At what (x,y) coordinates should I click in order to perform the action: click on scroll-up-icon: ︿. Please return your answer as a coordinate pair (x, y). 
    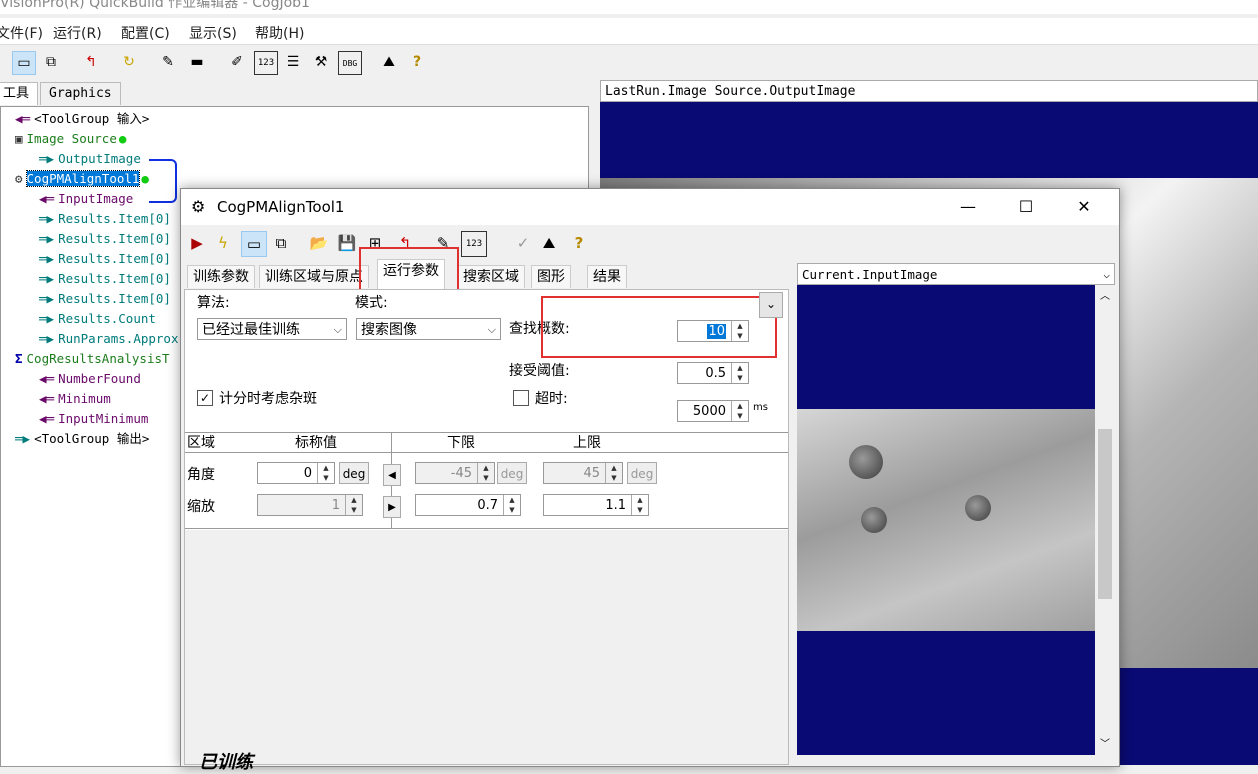
    Looking at the image, I should click on (1105, 294).